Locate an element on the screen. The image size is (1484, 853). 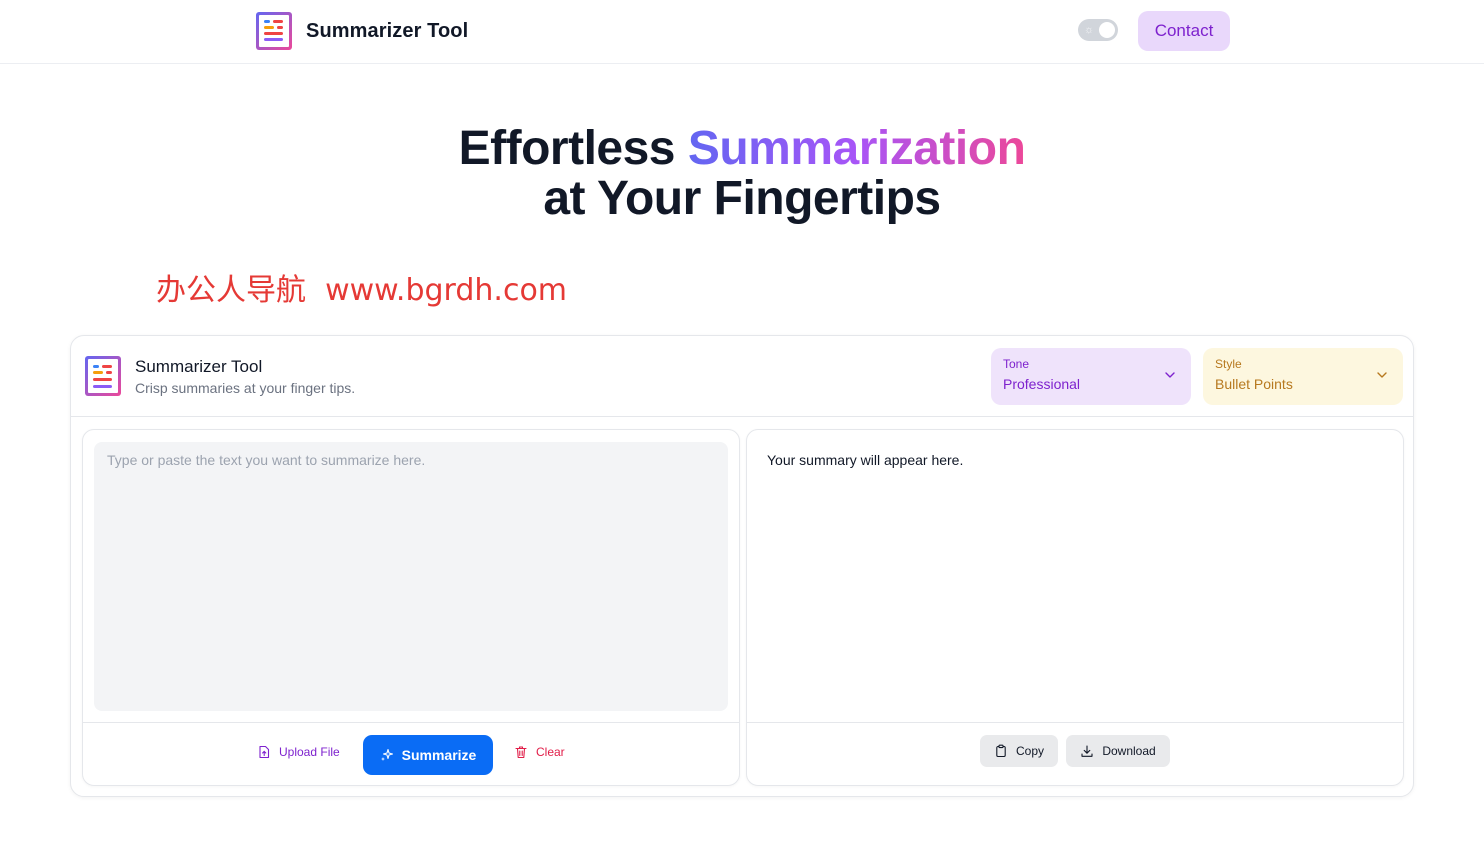
watermark-text: 办公人导航 www.bgrdh.com is located at coordinates (362, 290).